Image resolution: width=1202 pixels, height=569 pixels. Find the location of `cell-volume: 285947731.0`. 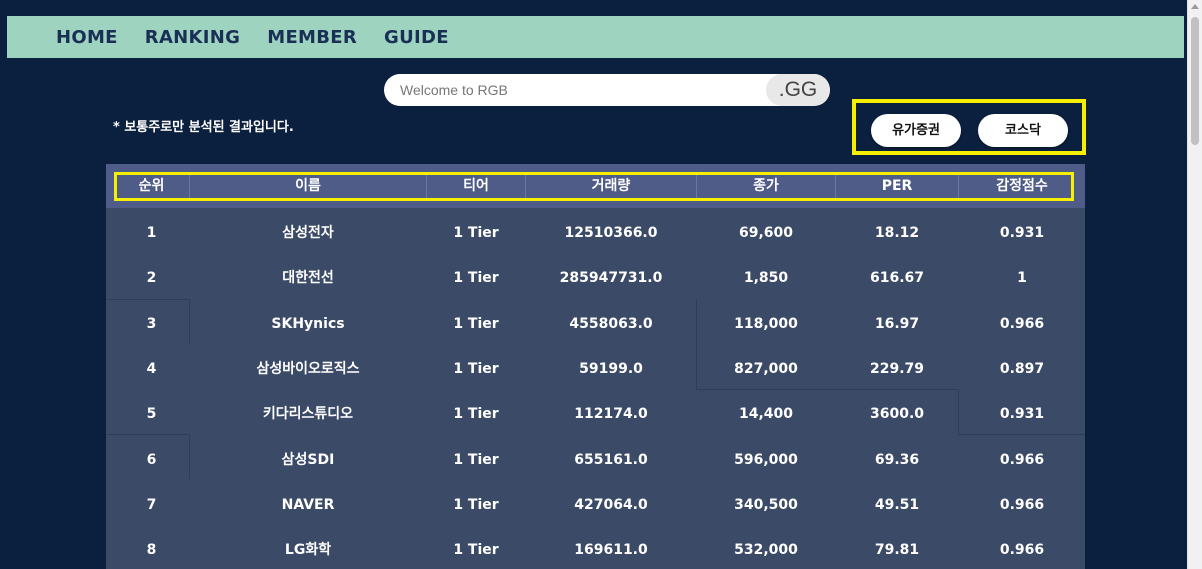

cell-volume: 285947731.0 is located at coordinates (611, 278).